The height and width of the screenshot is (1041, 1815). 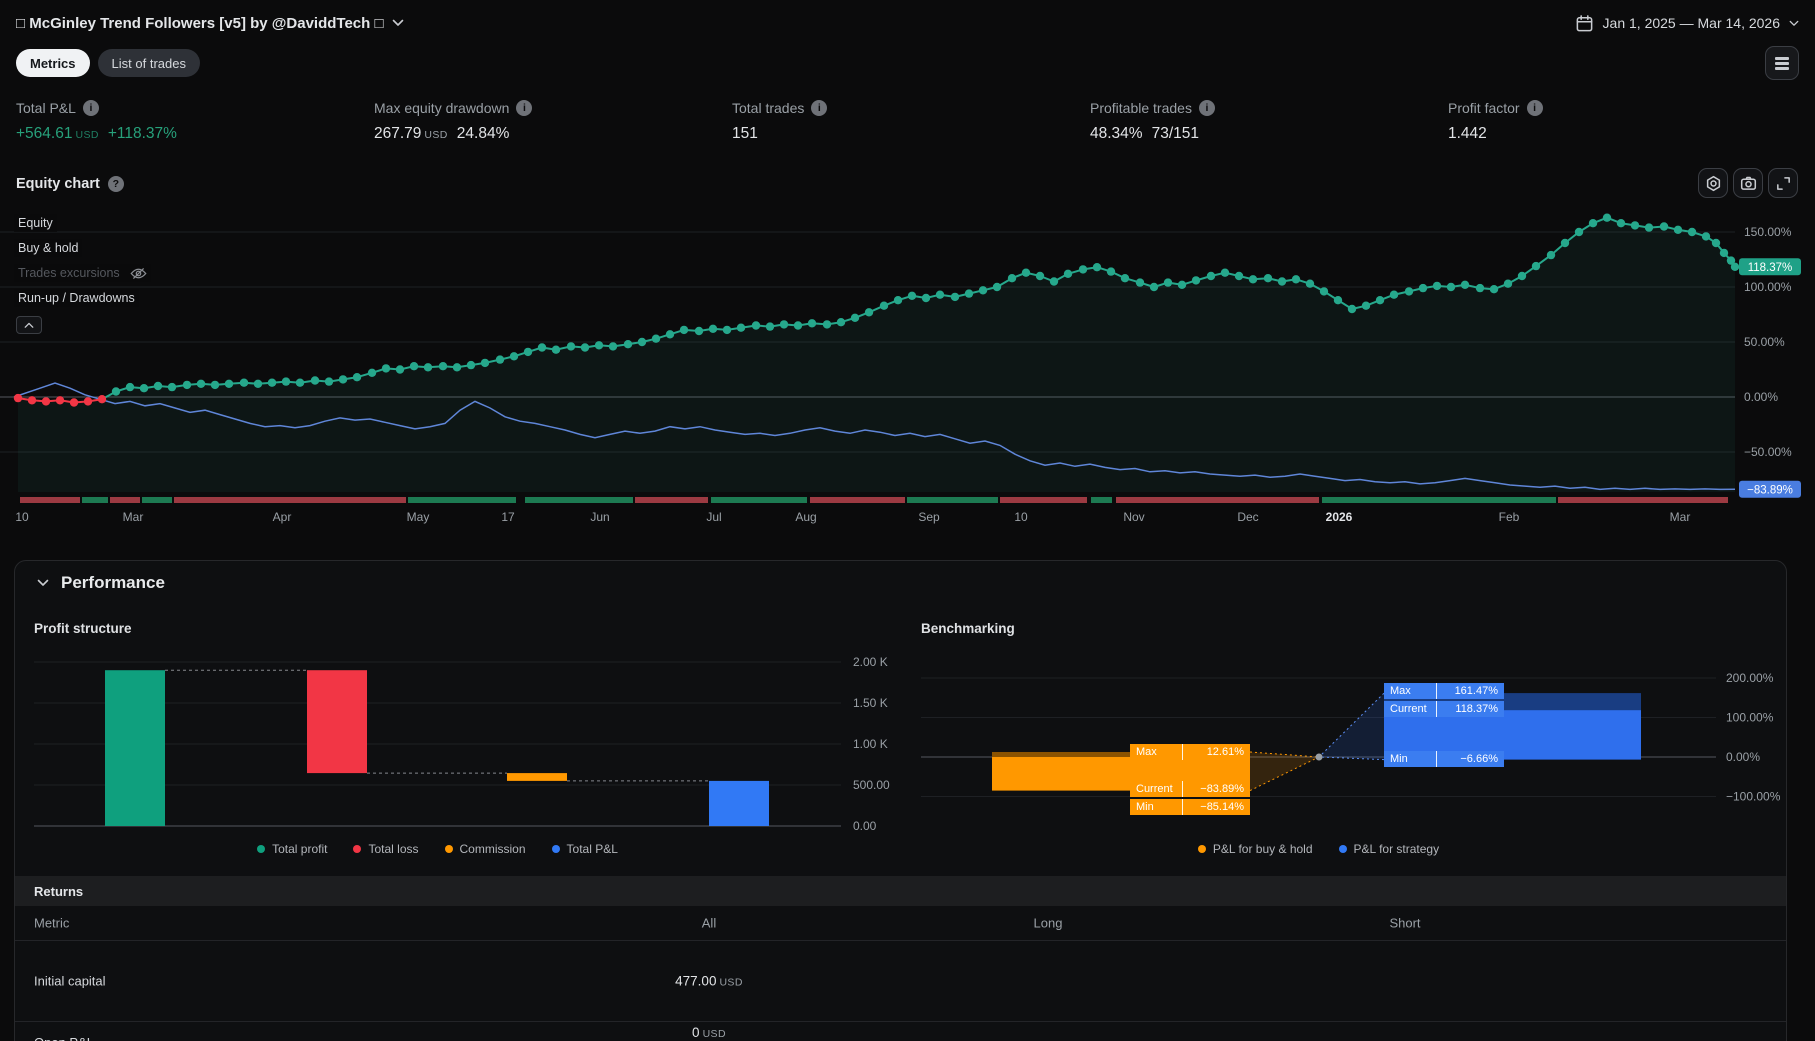 I want to click on equity-chart-title: Equity chart ?, so click(x=70, y=184).